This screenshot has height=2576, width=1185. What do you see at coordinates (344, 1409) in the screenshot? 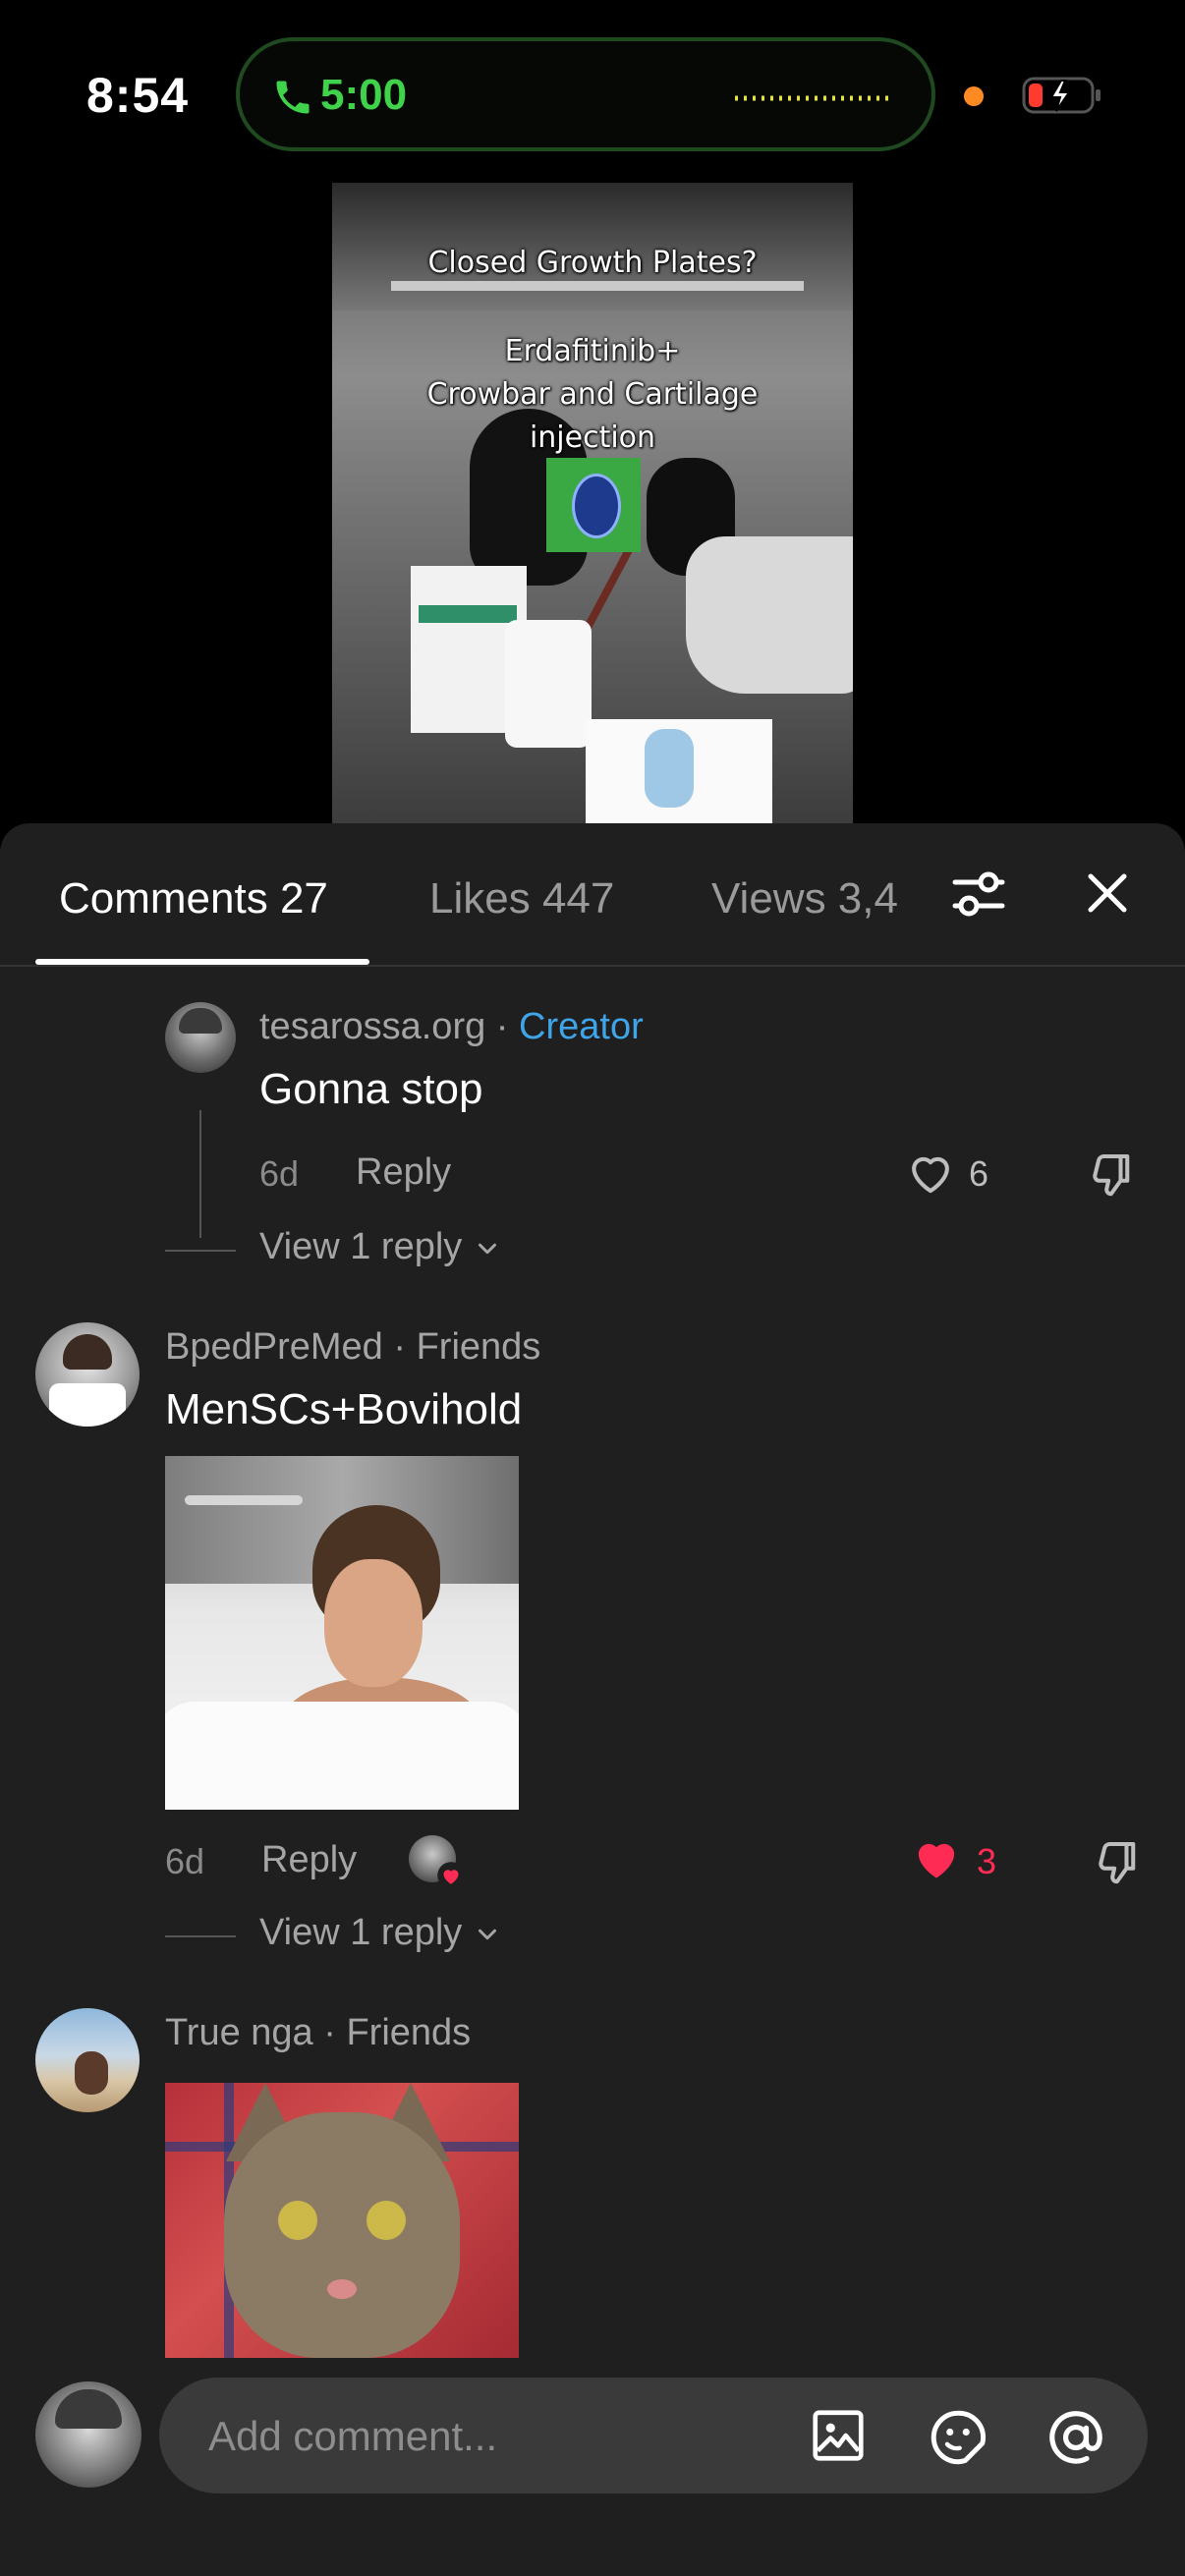
I see `comment-text: MenSCs+Bovihold` at bounding box center [344, 1409].